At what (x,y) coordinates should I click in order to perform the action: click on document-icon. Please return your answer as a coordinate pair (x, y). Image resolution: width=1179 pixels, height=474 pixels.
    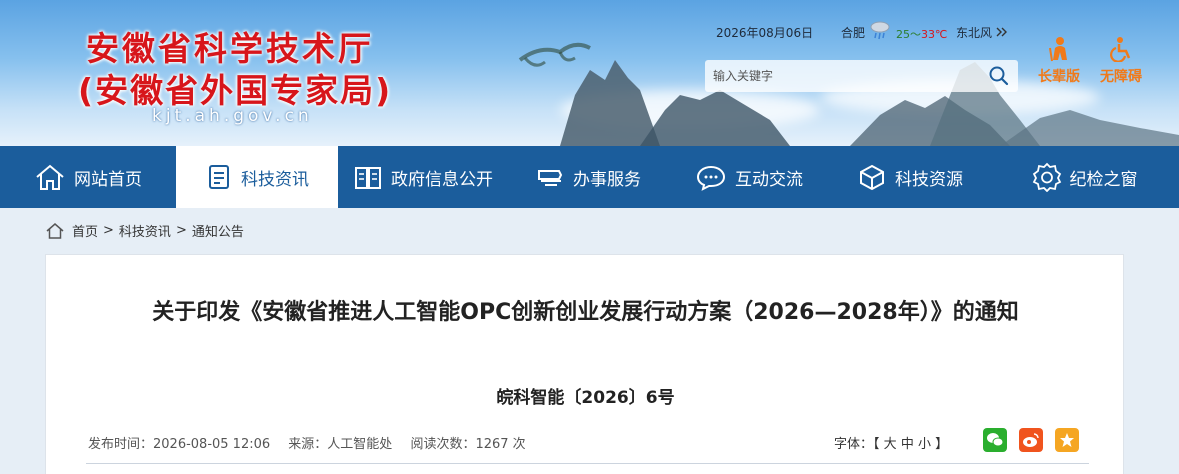
    Looking at the image, I should click on (219, 177).